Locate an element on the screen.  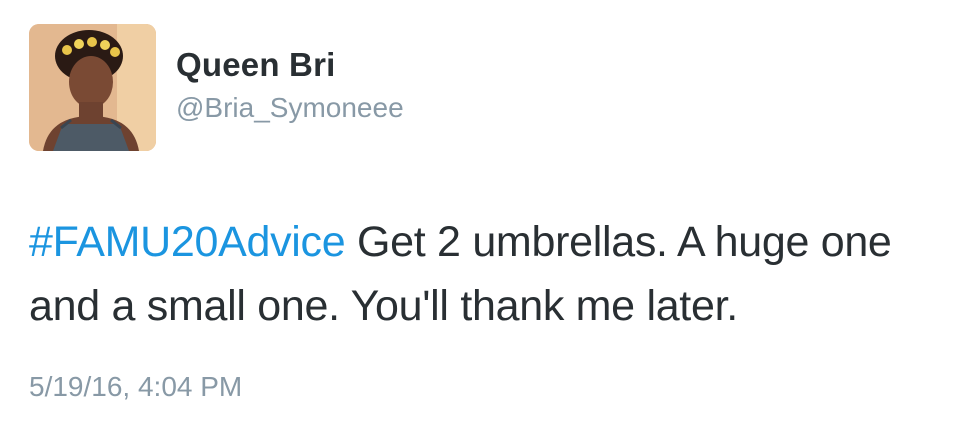
avatar-photo is located at coordinates (92, 87).